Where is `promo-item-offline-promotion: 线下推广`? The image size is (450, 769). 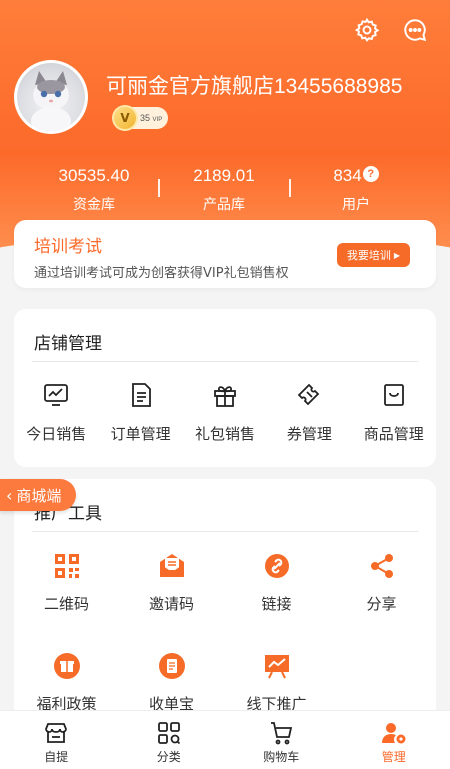 promo-item-offline-promotion: 线下推广 is located at coordinates (276, 682).